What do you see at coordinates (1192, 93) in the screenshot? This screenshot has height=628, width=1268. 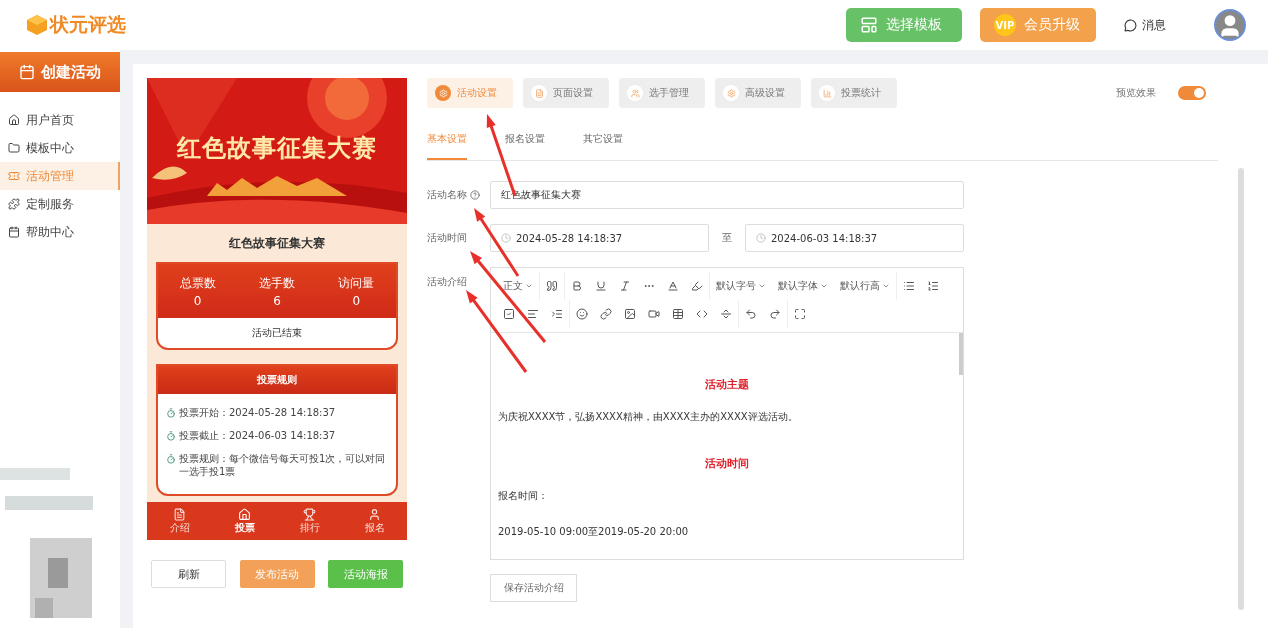 I see `preview-toggle` at bounding box center [1192, 93].